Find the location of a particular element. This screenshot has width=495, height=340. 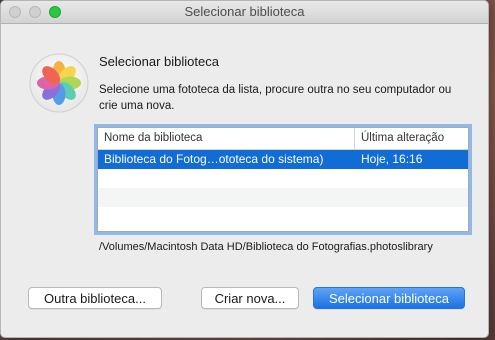

library-modified-cell: Hoje, 16:16 is located at coordinates (392, 159).